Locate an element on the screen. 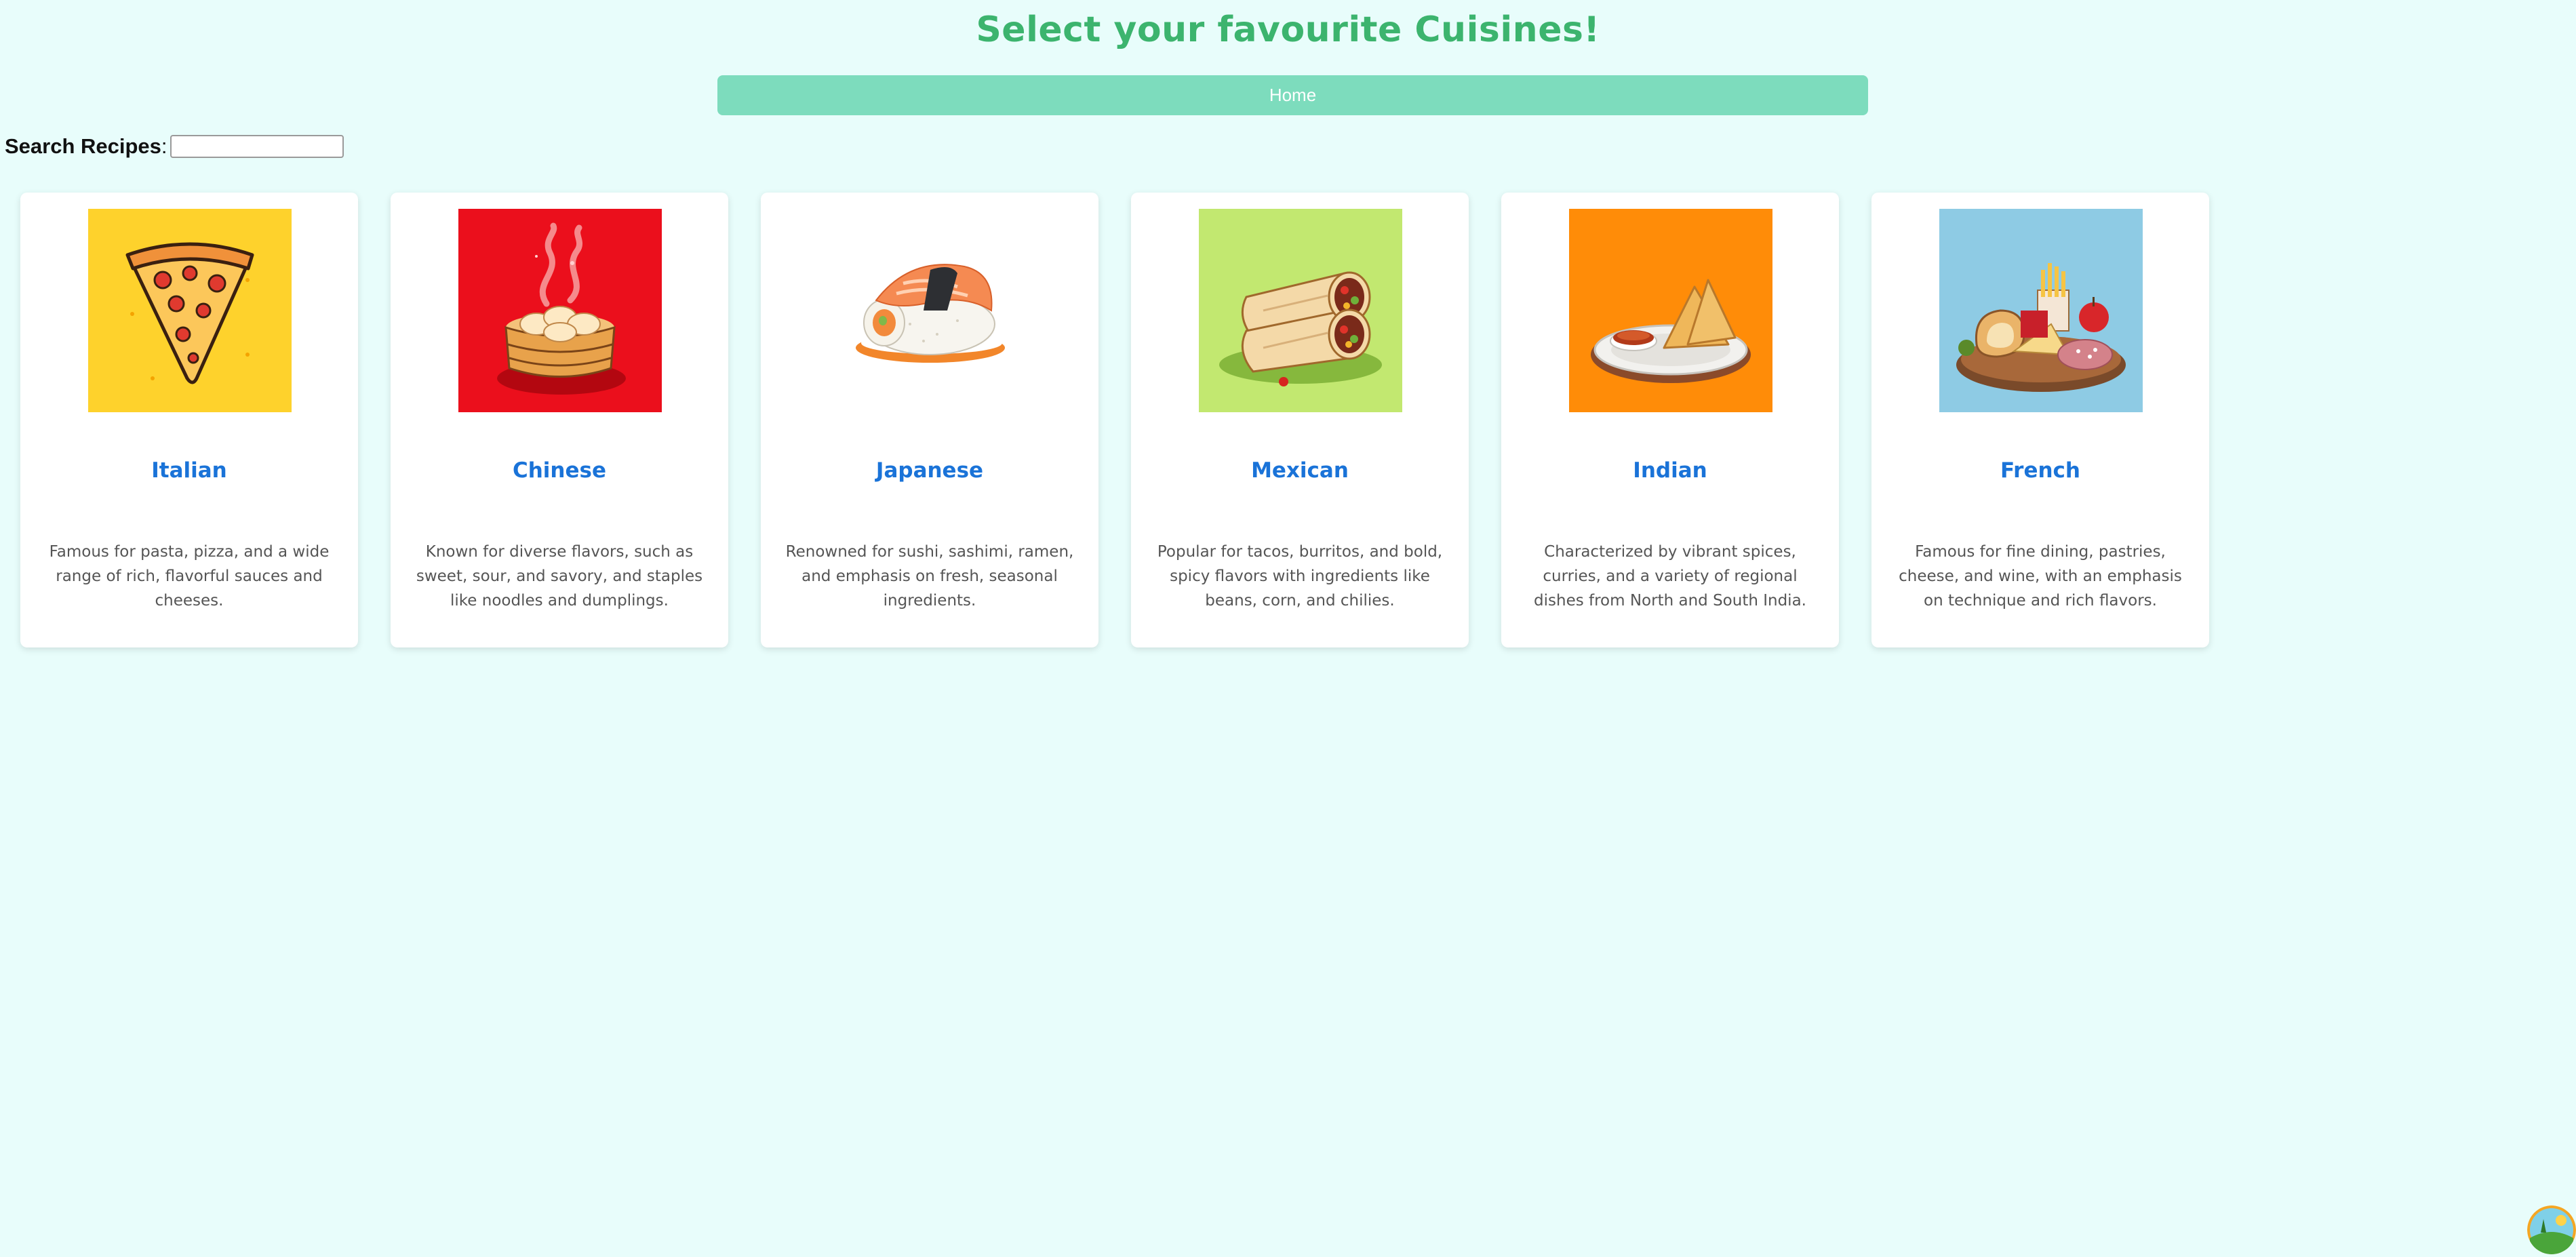 The height and width of the screenshot is (1257, 2576). page-title: Select your favourite Cuisines! is located at coordinates (1288, 29).